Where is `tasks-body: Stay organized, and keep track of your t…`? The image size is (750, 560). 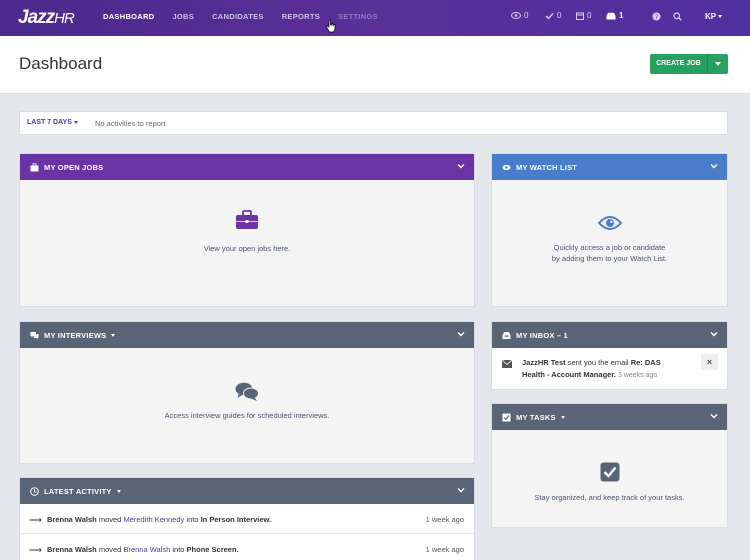
tasks-body: Stay organized, and keep track of your t… is located at coordinates (609, 478).